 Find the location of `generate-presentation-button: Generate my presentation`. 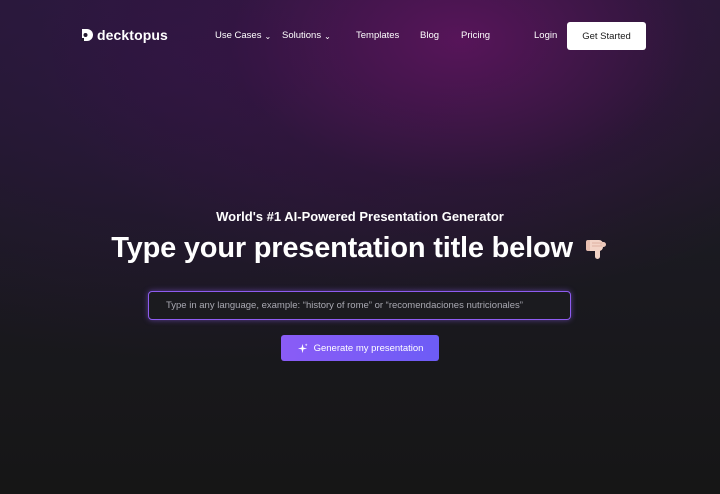

generate-presentation-button: Generate my presentation is located at coordinates (360, 348).